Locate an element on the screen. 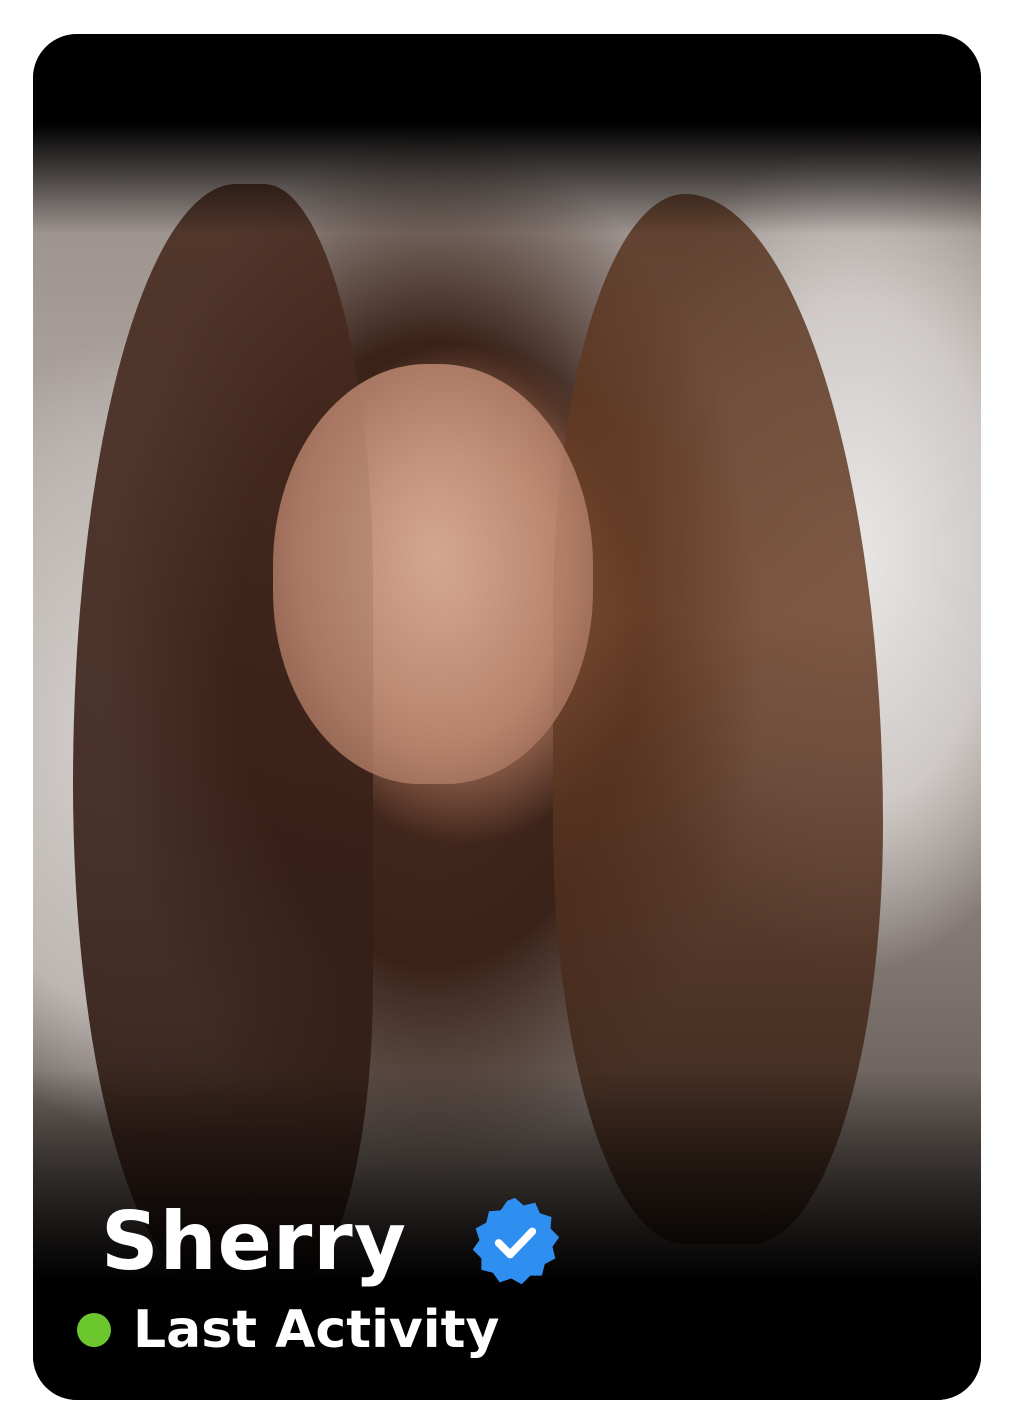  last-activity-label: Last Activity is located at coordinates (316, 1330).